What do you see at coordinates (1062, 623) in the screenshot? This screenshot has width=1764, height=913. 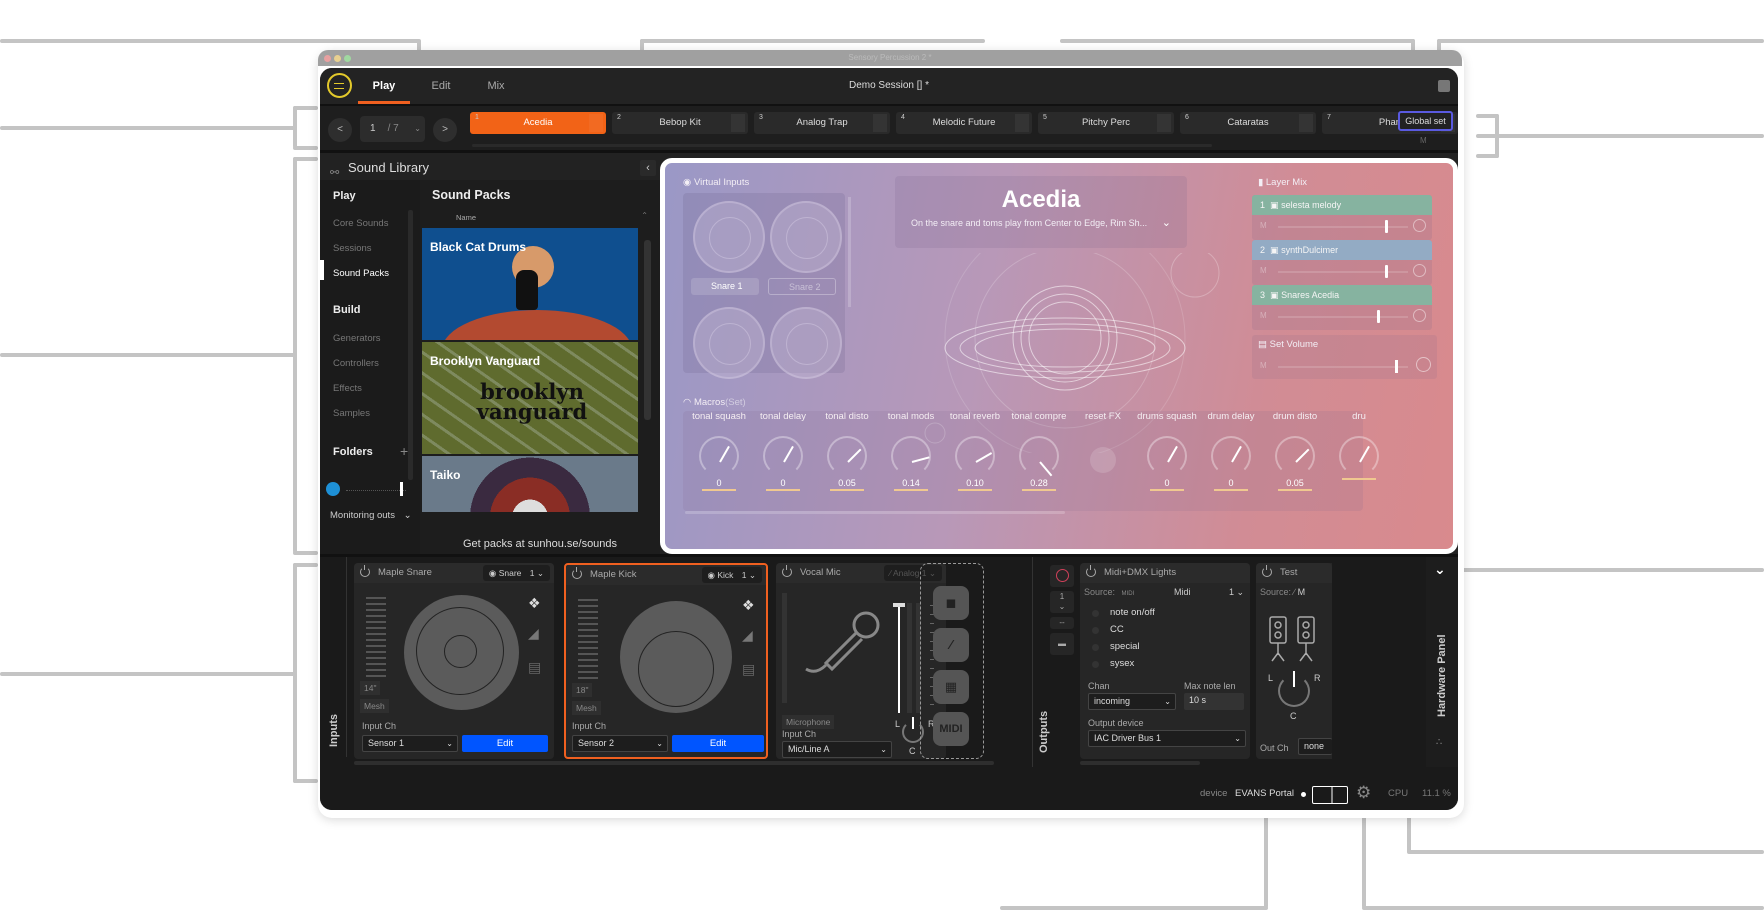 I see `output-dash: --` at bounding box center [1062, 623].